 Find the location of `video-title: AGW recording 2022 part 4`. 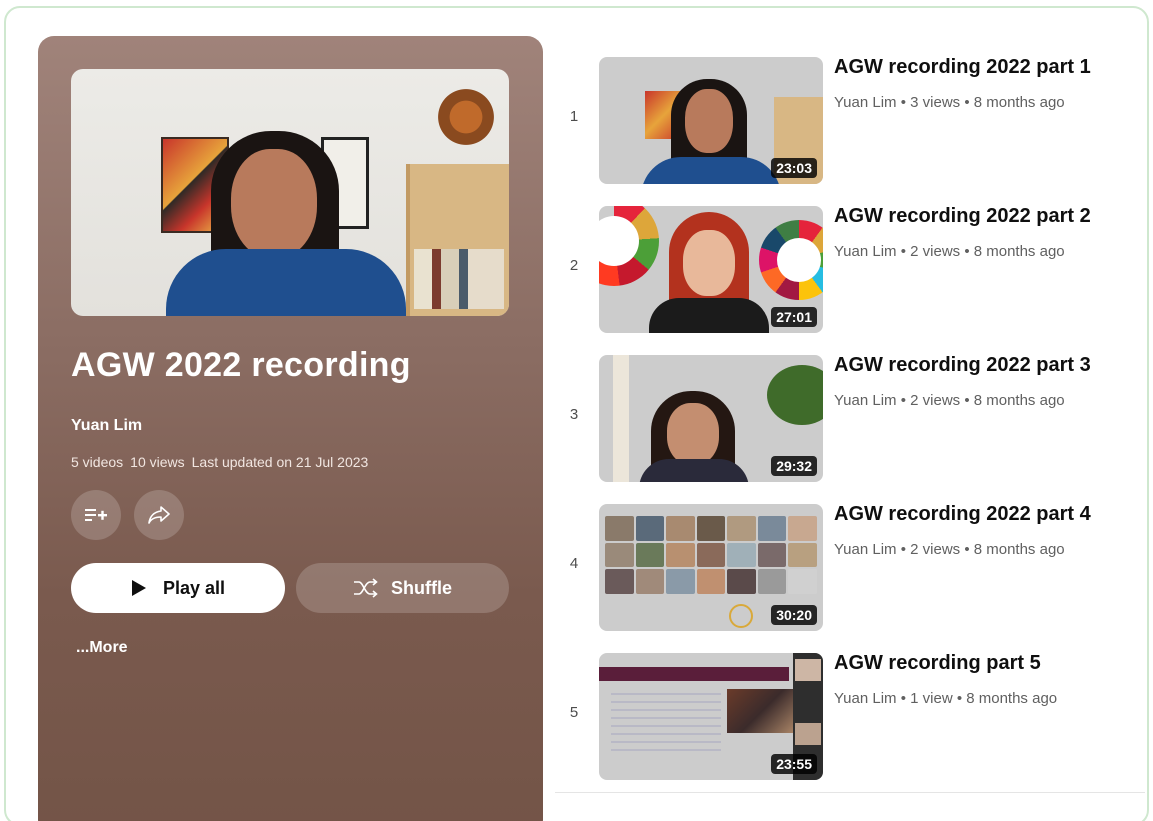

video-title: AGW recording 2022 part 4 is located at coordinates (962, 514).